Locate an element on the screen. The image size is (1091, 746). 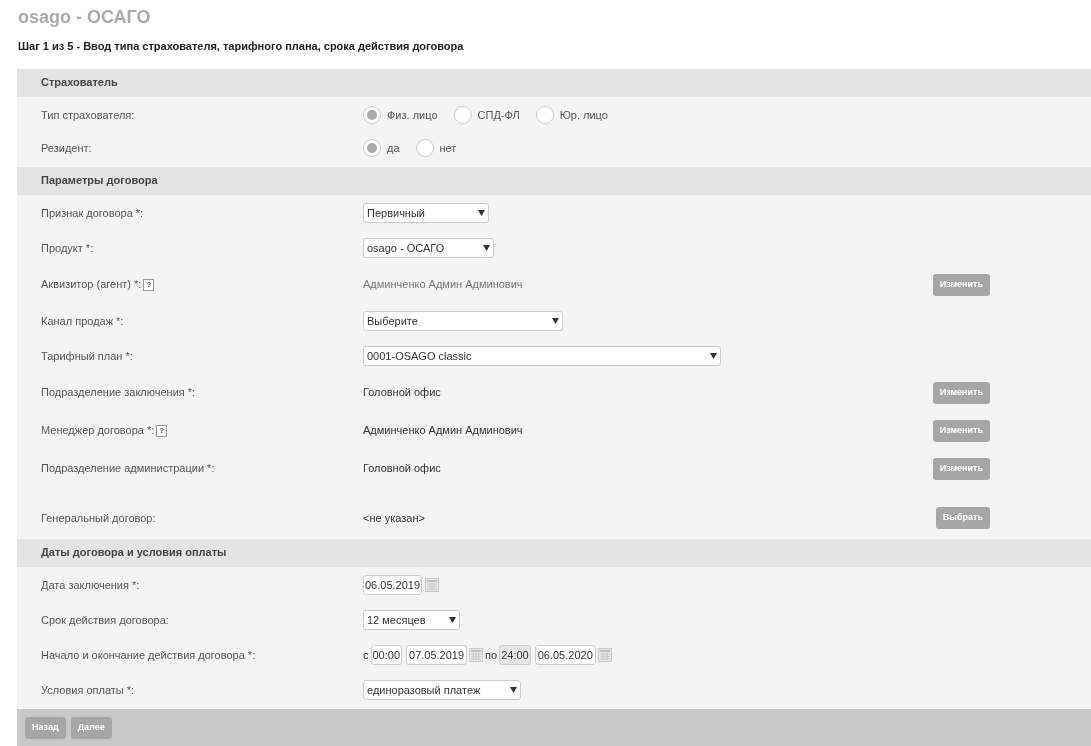
step-title: Шаг 1 из 5 - Ввод типа страхователя, тарифного плана, срока действия договора is located at coordinates (241, 46).